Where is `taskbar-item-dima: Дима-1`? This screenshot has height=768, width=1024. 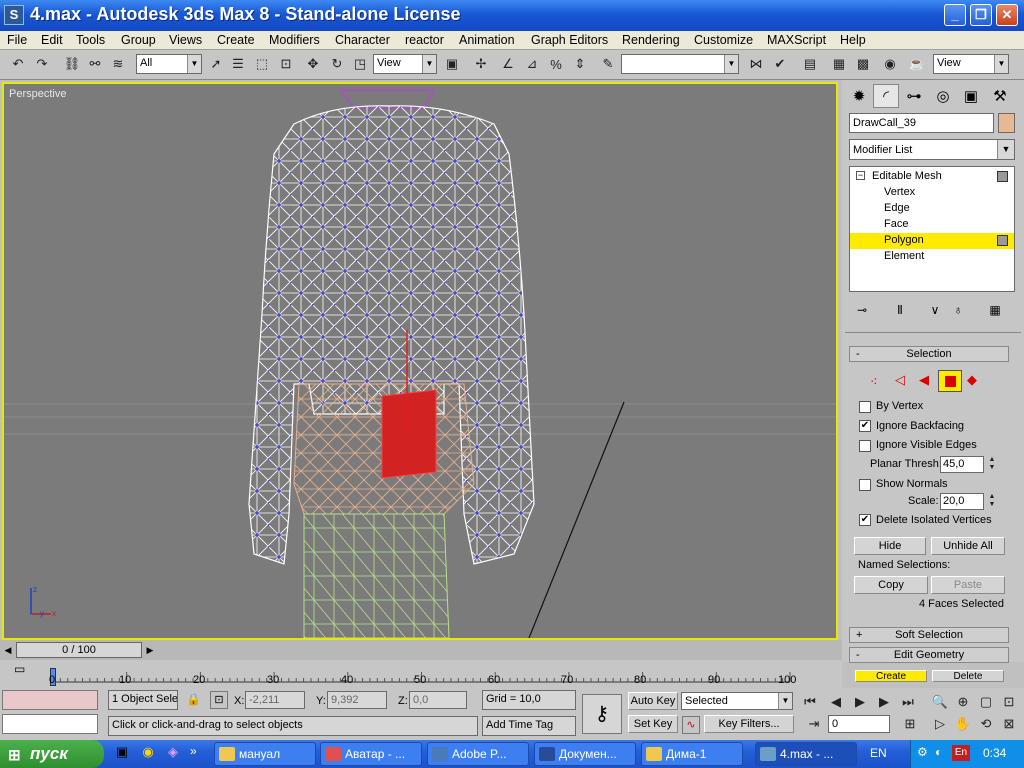 taskbar-item-dima: Дима-1 is located at coordinates (692, 754).